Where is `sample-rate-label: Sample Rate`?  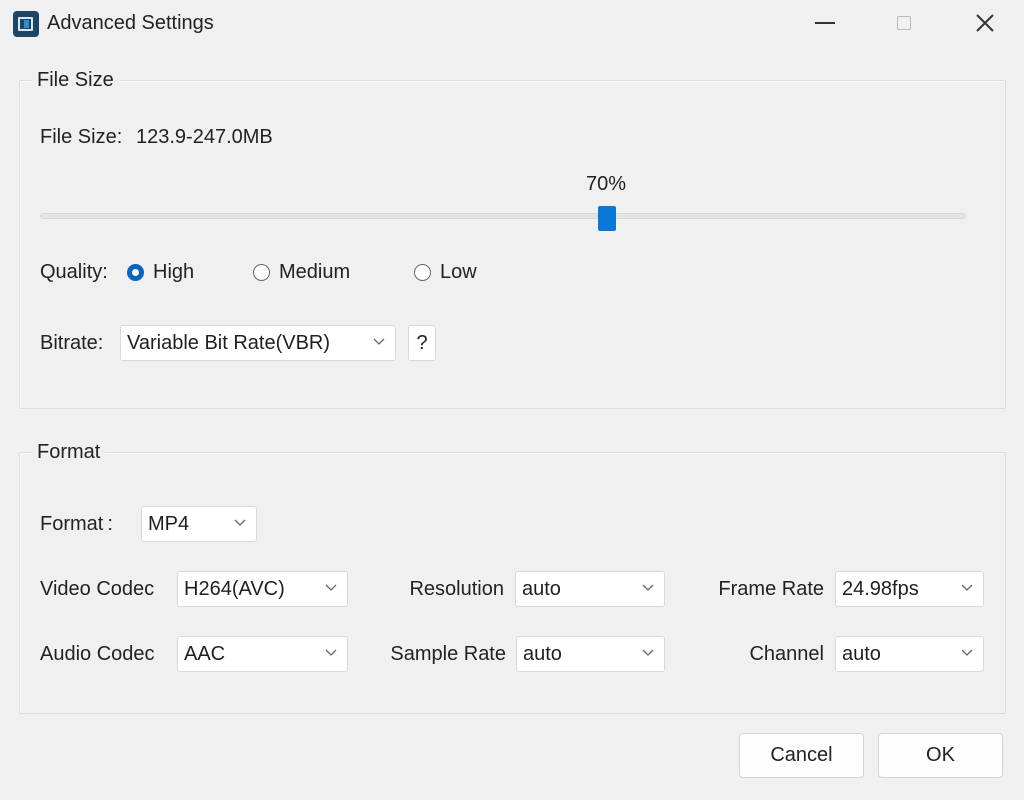 sample-rate-label: Sample Rate is located at coordinates (448, 654).